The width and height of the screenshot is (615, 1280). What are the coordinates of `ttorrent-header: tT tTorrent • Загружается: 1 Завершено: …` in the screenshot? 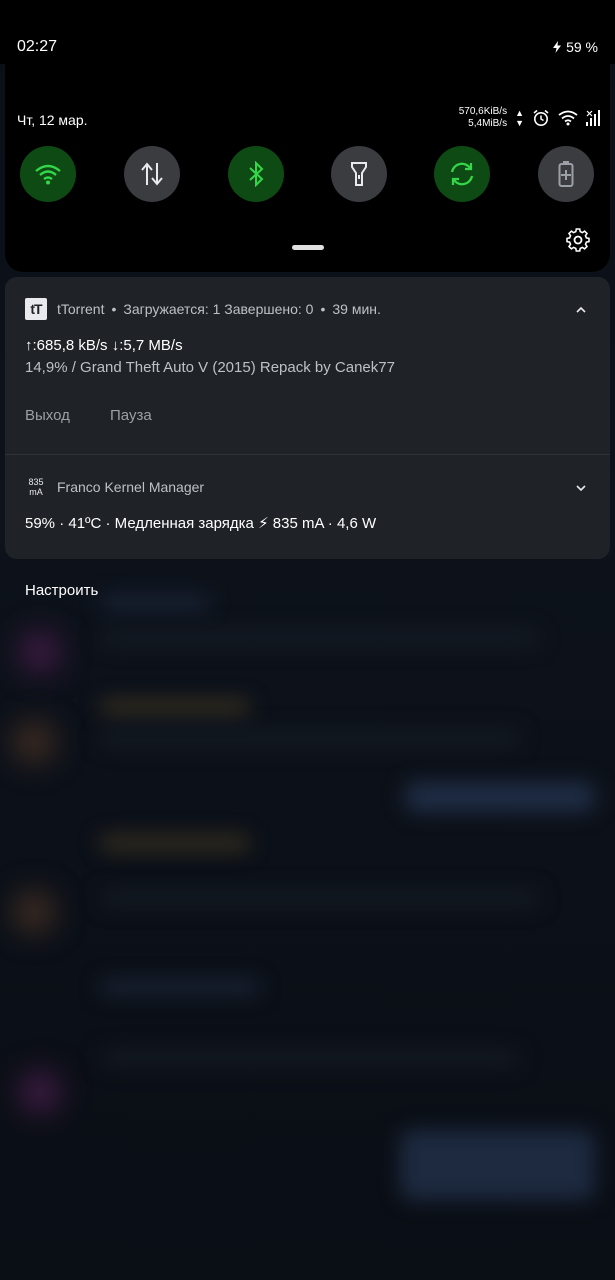 It's located at (203, 309).